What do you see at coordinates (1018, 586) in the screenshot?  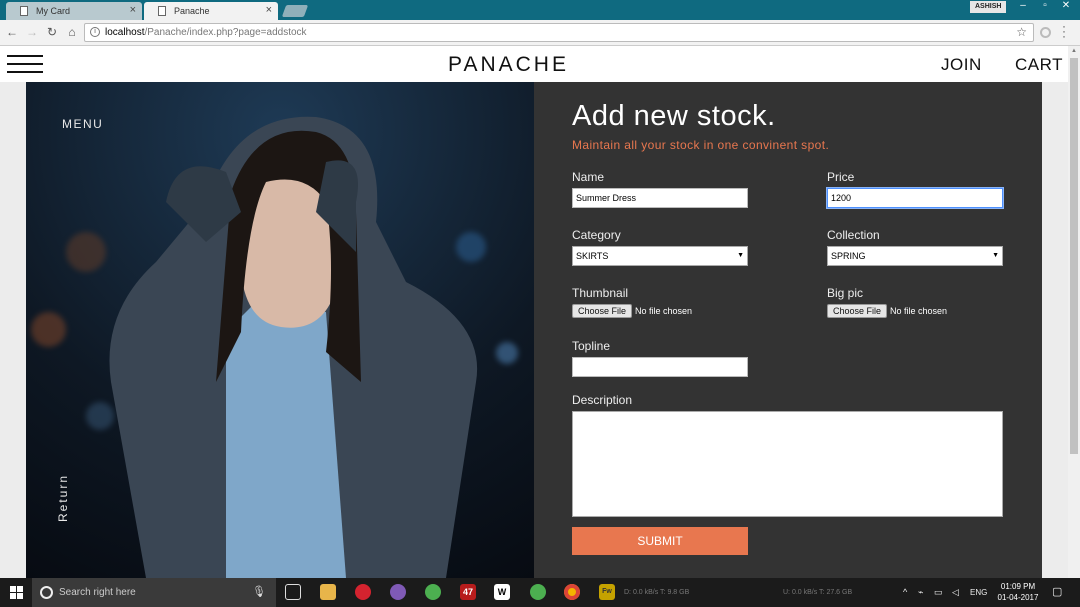 I see `clock-time: 01:09 PM` at bounding box center [1018, 586].